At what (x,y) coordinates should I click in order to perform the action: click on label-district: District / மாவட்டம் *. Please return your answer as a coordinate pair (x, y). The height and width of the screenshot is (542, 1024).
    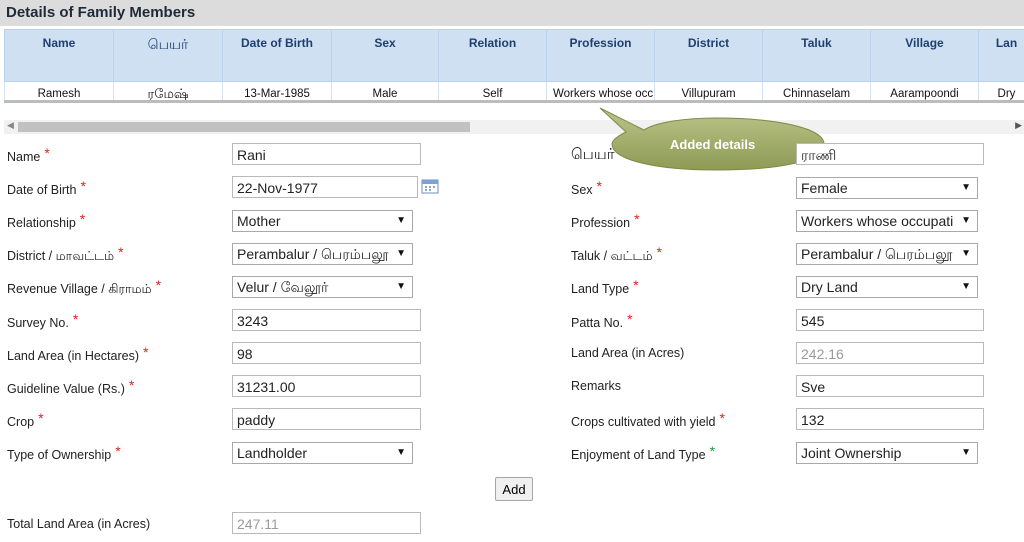
    Looking at the image, I should click on (65, 253).